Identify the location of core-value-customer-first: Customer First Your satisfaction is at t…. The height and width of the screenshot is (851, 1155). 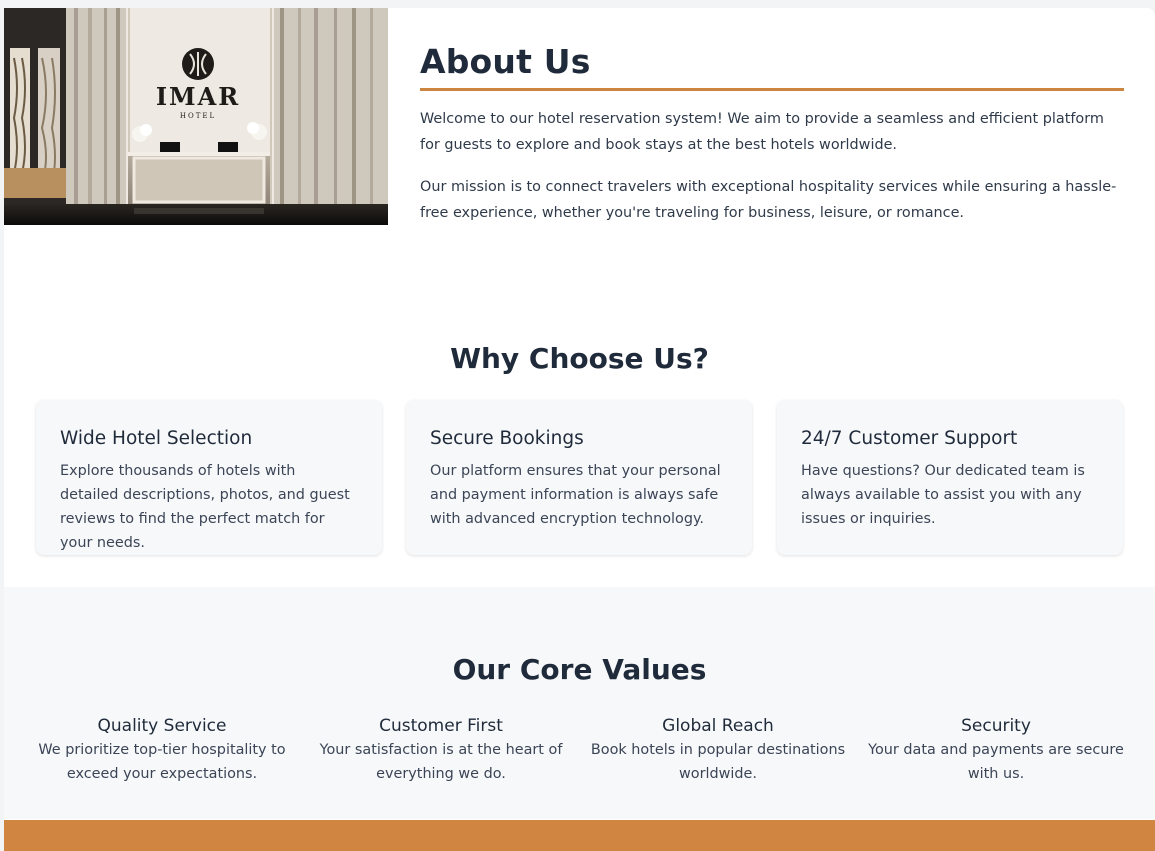
(441, 750).